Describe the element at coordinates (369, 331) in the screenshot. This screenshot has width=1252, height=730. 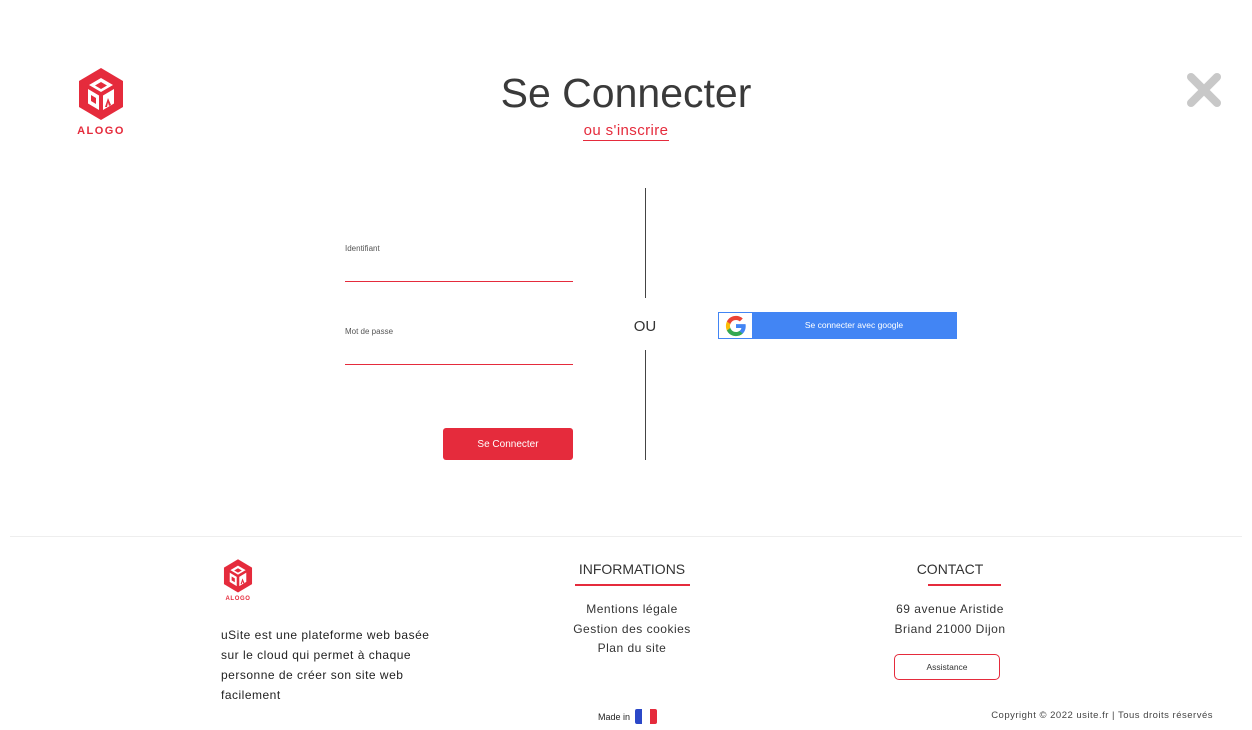
I see `password-label: Mot de passe` at that location.